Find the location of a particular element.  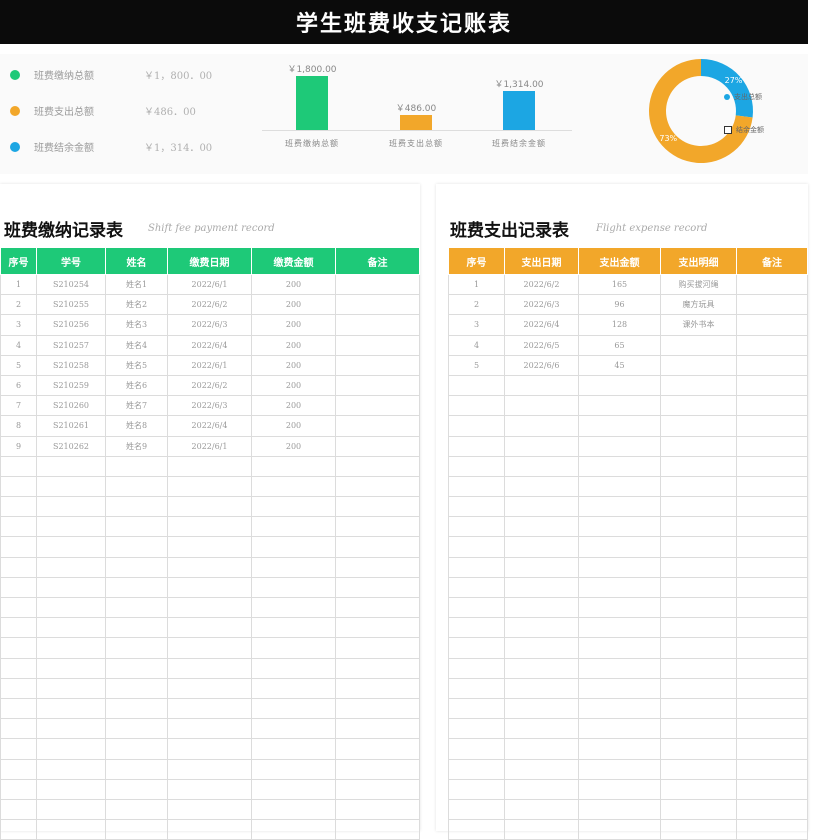

table-cell: 姓名6 is located at coordinates (136, 385).